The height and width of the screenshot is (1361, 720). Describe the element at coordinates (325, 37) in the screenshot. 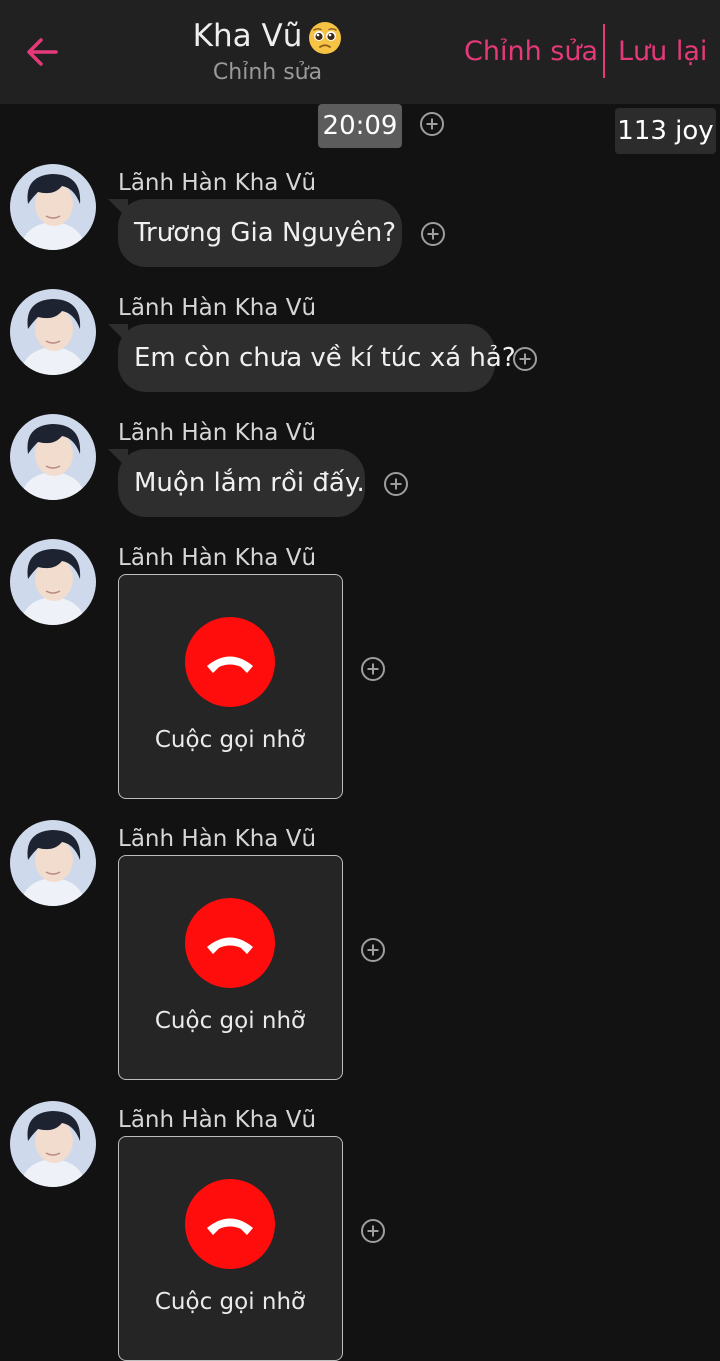

I see `pleading-face-icon` at that location.